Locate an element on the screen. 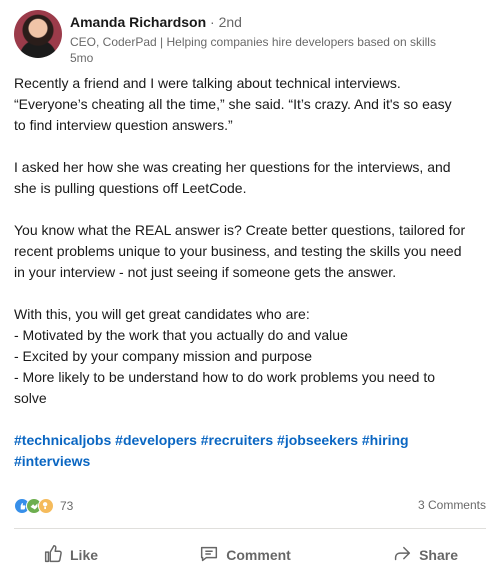 The image size is (503, 579). post-actions: Like Comment Share is located at coordinates (250, 555).